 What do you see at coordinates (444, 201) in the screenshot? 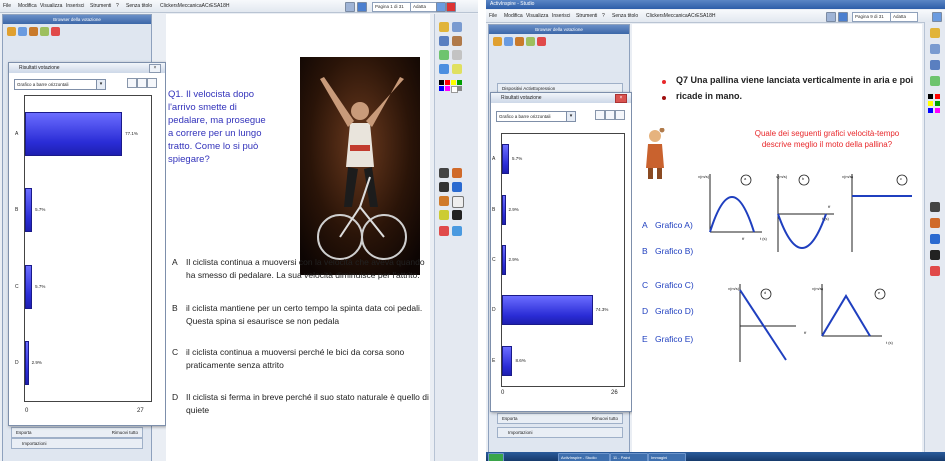
I see `fill-bucket-icon` at bounding box center [444, 201].